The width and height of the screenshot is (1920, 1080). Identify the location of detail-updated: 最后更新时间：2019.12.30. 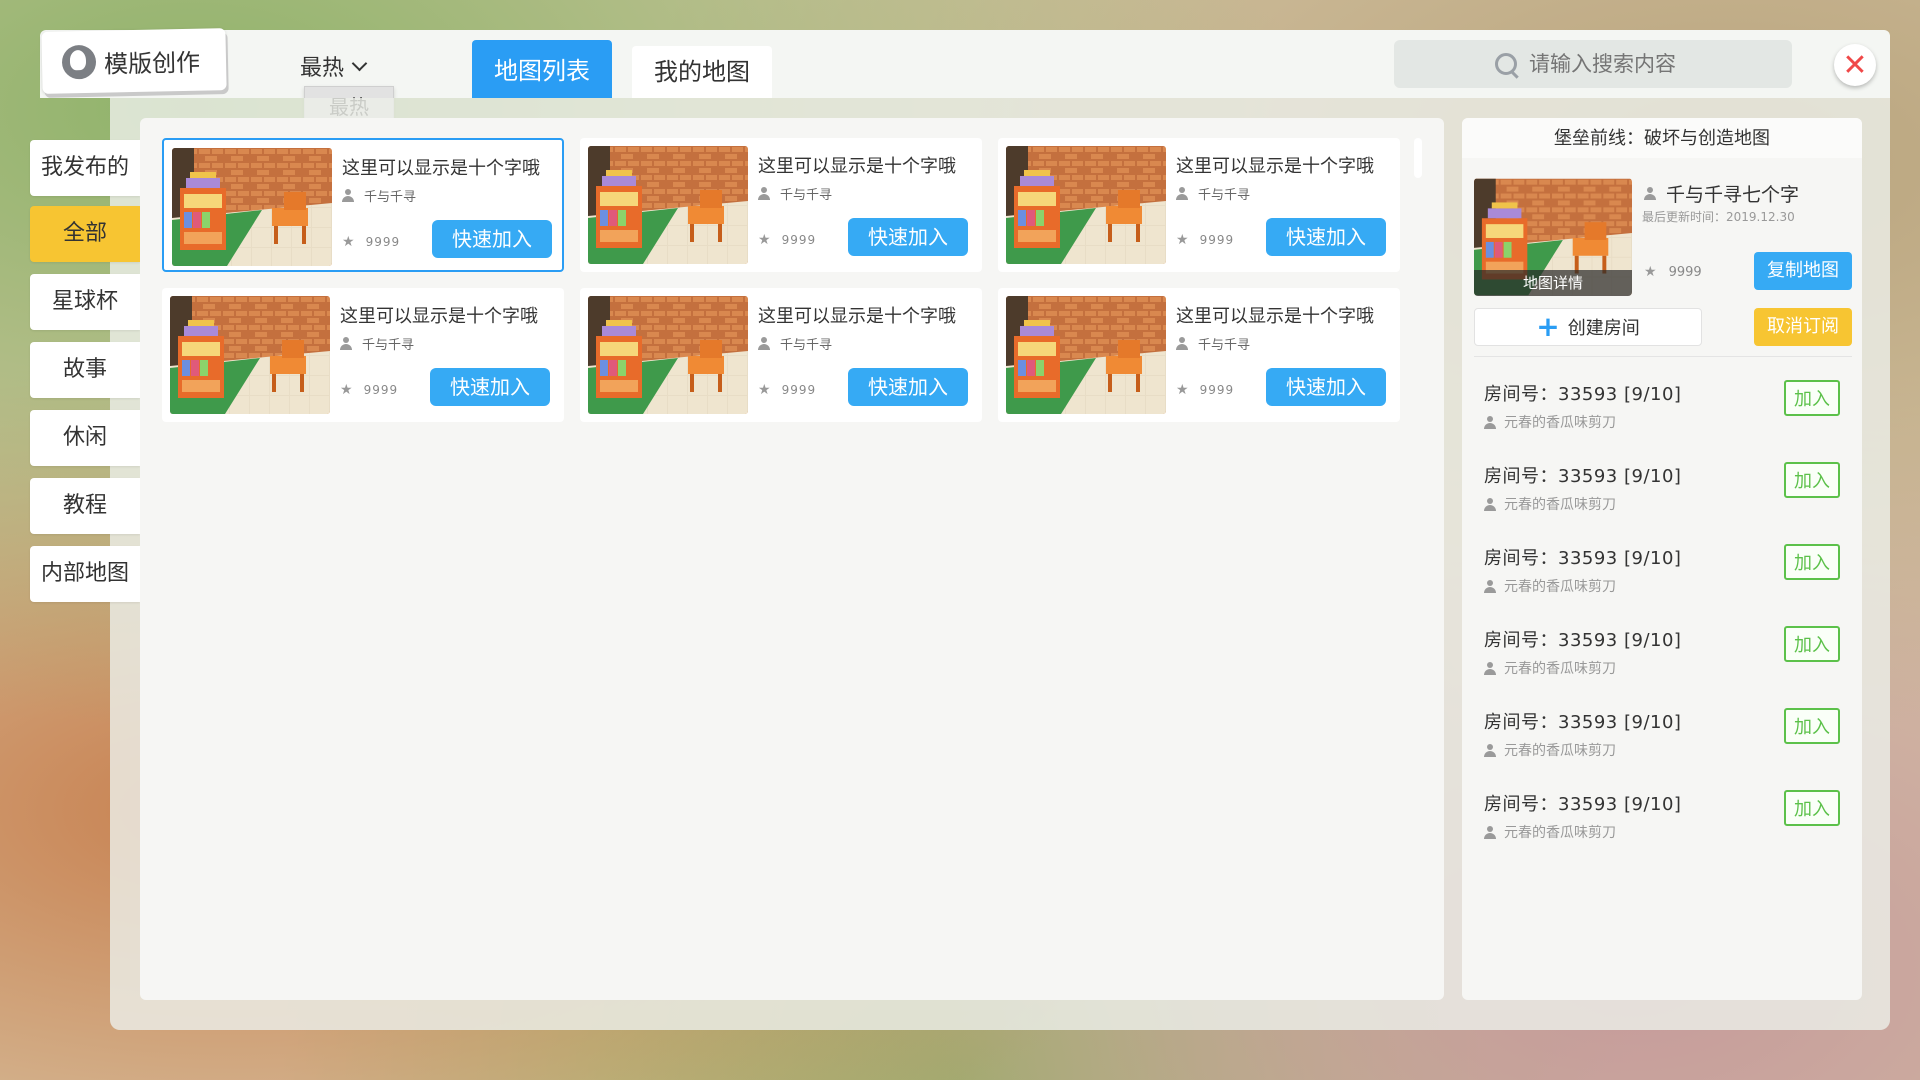
(1718, 217).